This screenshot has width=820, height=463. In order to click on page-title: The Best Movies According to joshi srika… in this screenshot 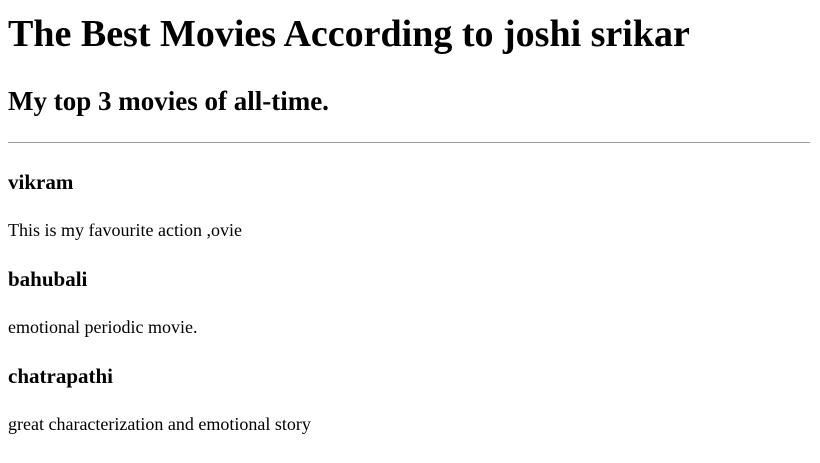, I will do `click(349, 34)`.